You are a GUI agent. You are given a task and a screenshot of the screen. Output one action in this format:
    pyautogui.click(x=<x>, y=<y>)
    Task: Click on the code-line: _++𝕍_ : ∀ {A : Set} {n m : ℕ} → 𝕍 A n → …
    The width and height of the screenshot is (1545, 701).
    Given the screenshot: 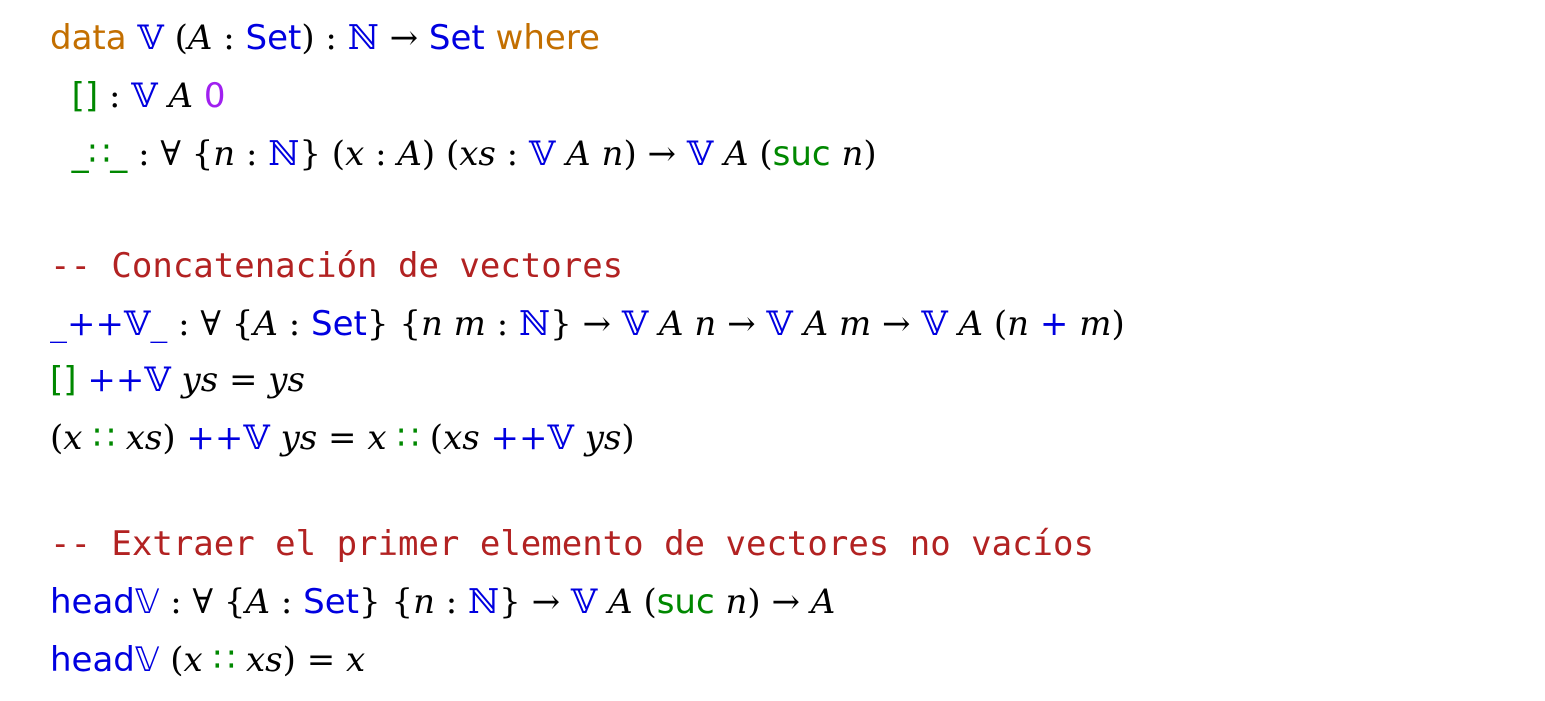 What is the action you would take?
    pyautogui.click(x=587, y=324)
    